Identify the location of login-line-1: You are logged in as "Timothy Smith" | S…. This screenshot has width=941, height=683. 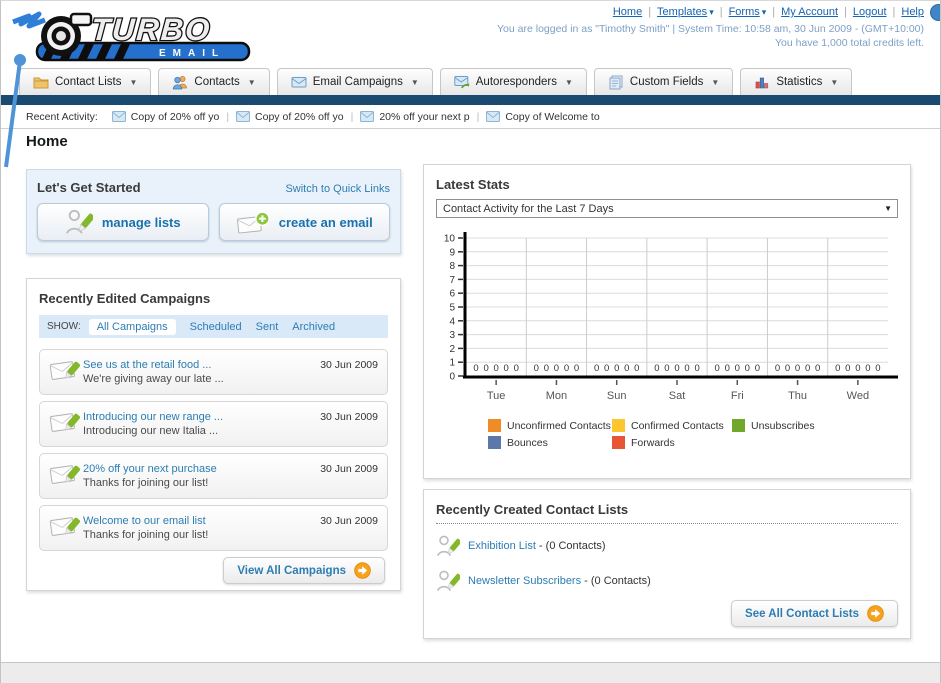
(710, 29).